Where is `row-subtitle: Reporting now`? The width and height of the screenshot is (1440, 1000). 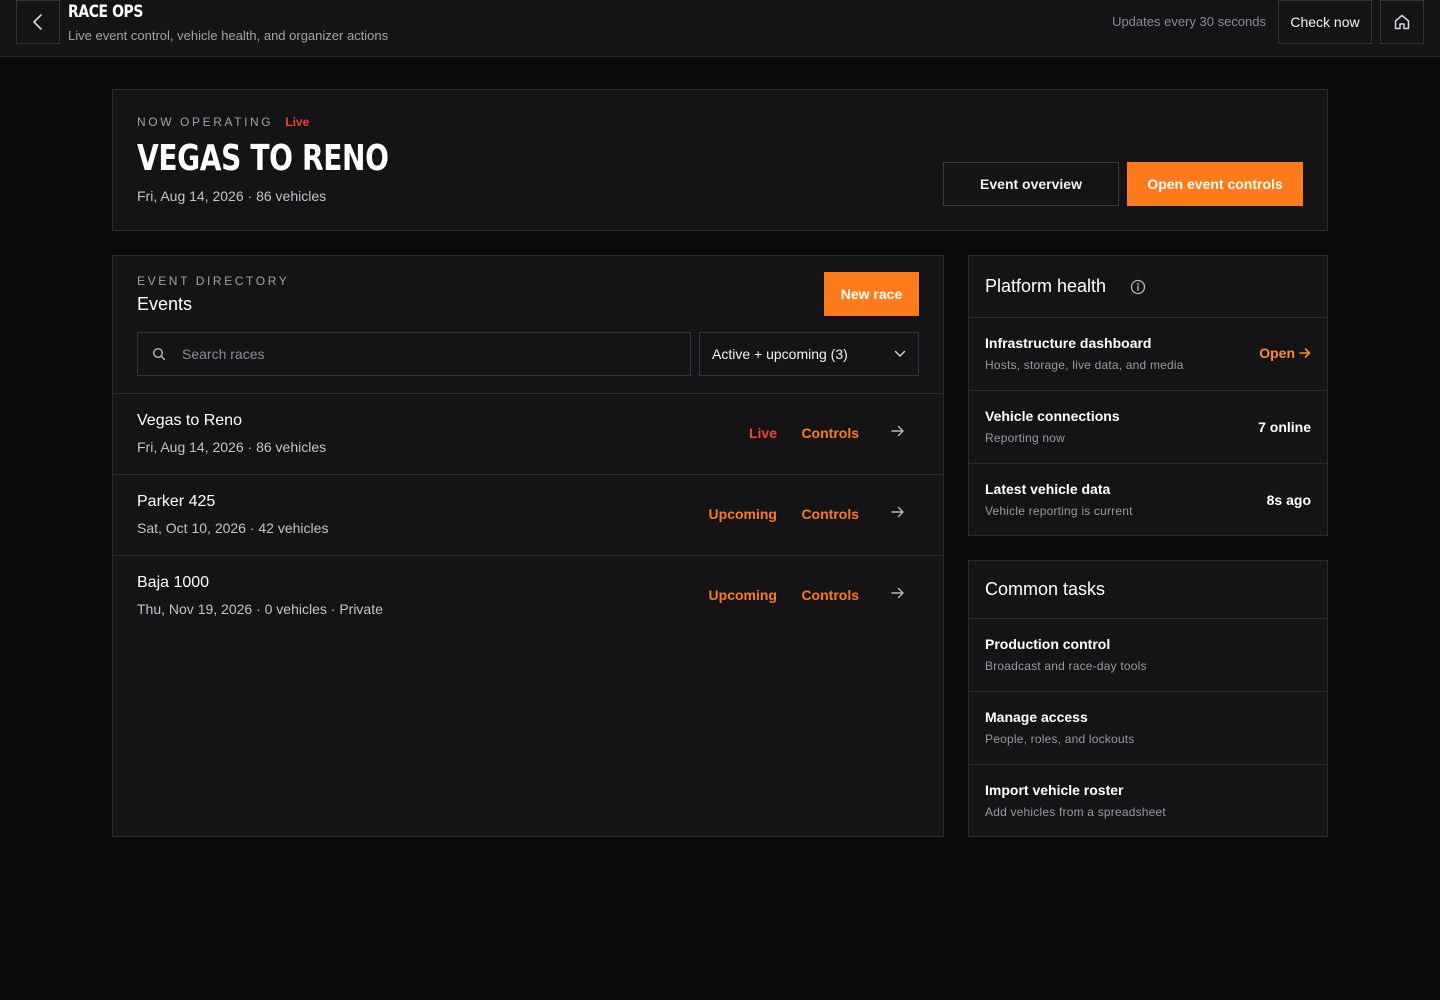
row-subtitle: Reporting now is located at coordinates (1025, 438).